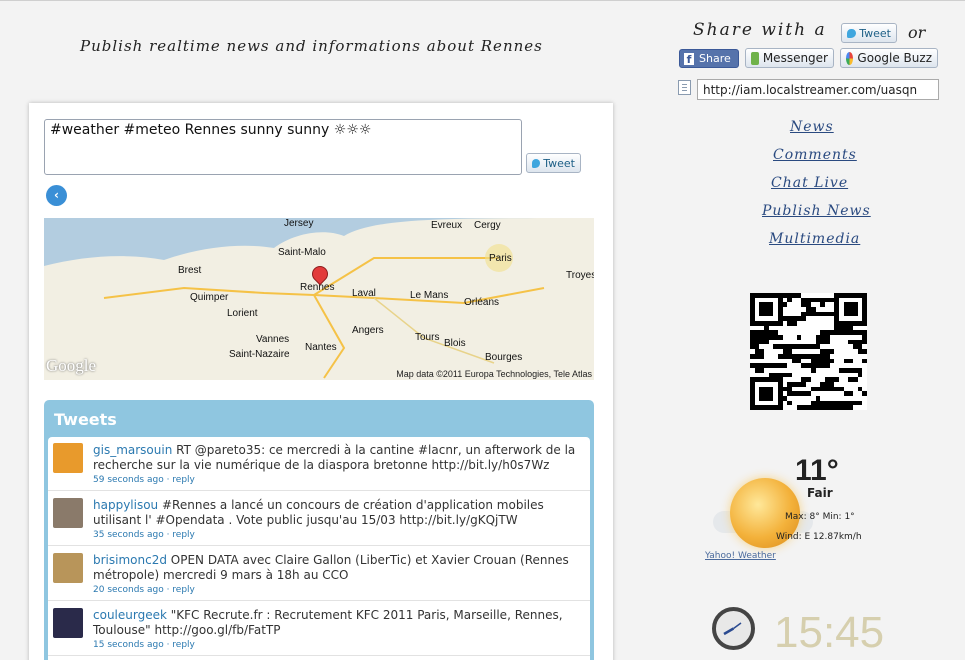 The width and height of the screenshot is (965, 660). I want to click on tweet-meta: 20 seconds ago · reply, so click(144, 590).